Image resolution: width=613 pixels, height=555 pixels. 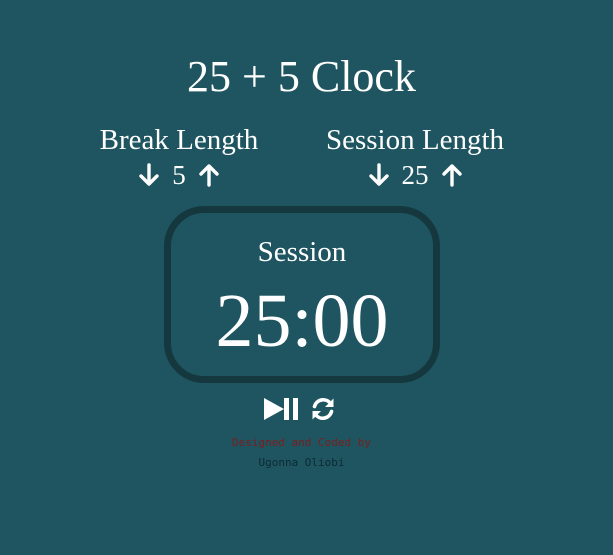 I want to click on play-pause-icon, so click(x=281, y=409).